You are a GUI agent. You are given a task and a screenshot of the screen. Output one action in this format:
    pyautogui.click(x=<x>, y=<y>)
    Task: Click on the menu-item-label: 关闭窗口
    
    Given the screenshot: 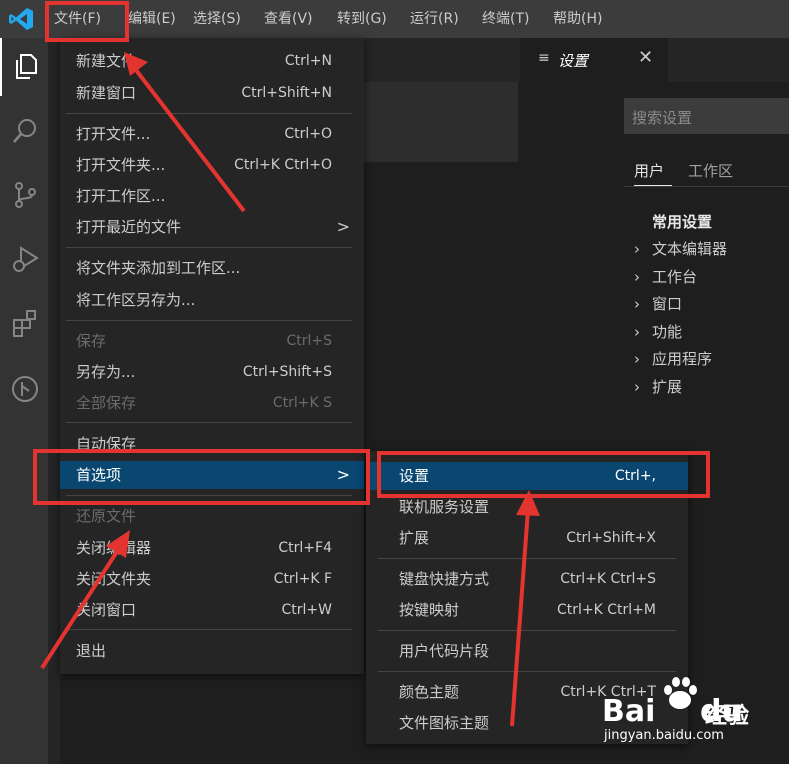 What is the action you would take?
    pyautogui.click(x=106, y=610)
    